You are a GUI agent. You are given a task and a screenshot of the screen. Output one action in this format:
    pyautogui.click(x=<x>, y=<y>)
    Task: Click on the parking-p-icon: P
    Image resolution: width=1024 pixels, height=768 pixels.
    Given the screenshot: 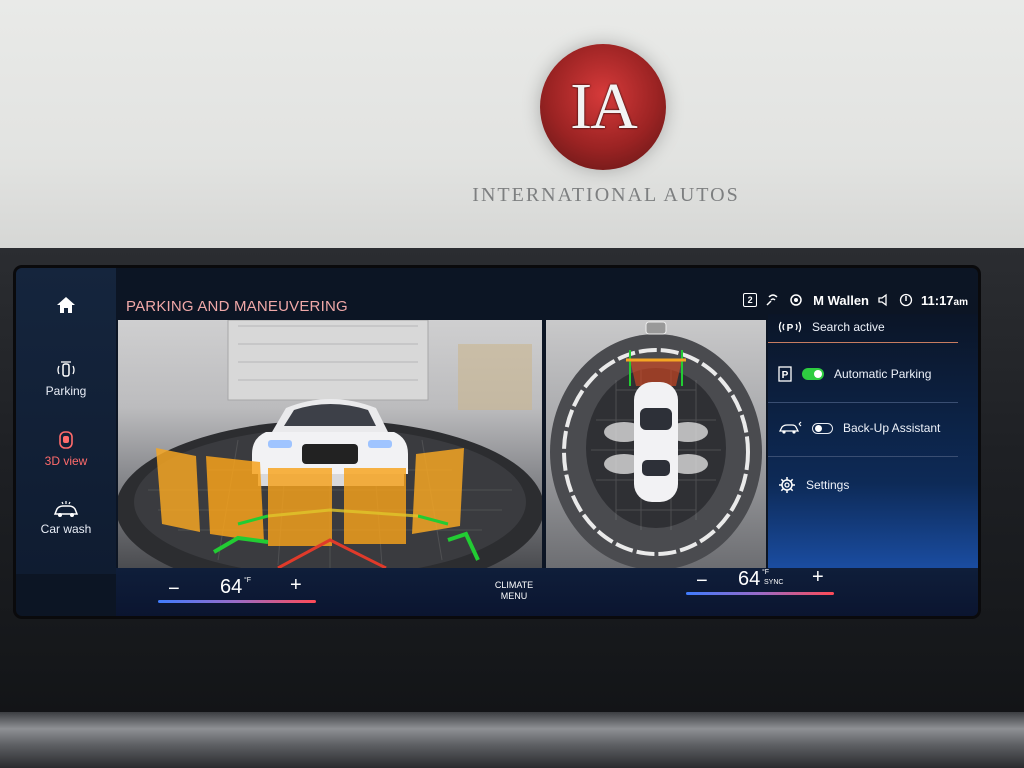 What is the action you would take?
    pyautogui.click(x=785, y=374)
    